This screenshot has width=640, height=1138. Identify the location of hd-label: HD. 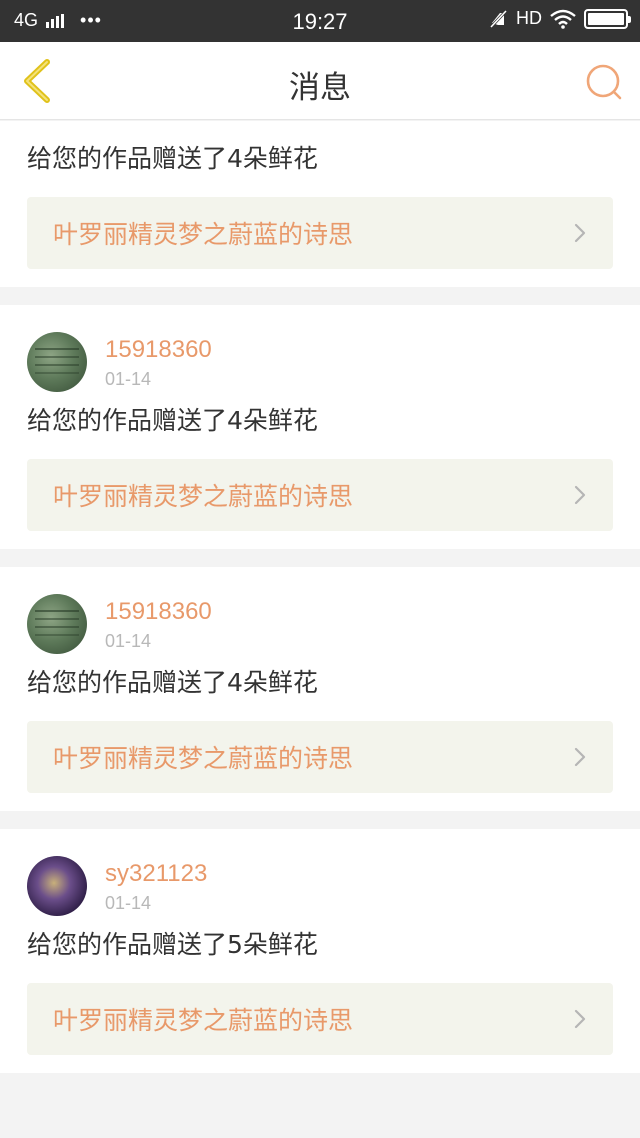
(529, 18).